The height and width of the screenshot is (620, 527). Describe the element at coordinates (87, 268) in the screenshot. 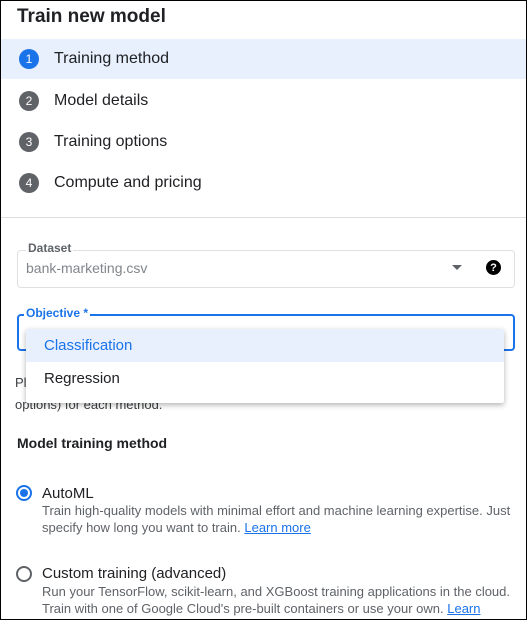

I see `dataset-value: bank-marketing.csv` at that location.